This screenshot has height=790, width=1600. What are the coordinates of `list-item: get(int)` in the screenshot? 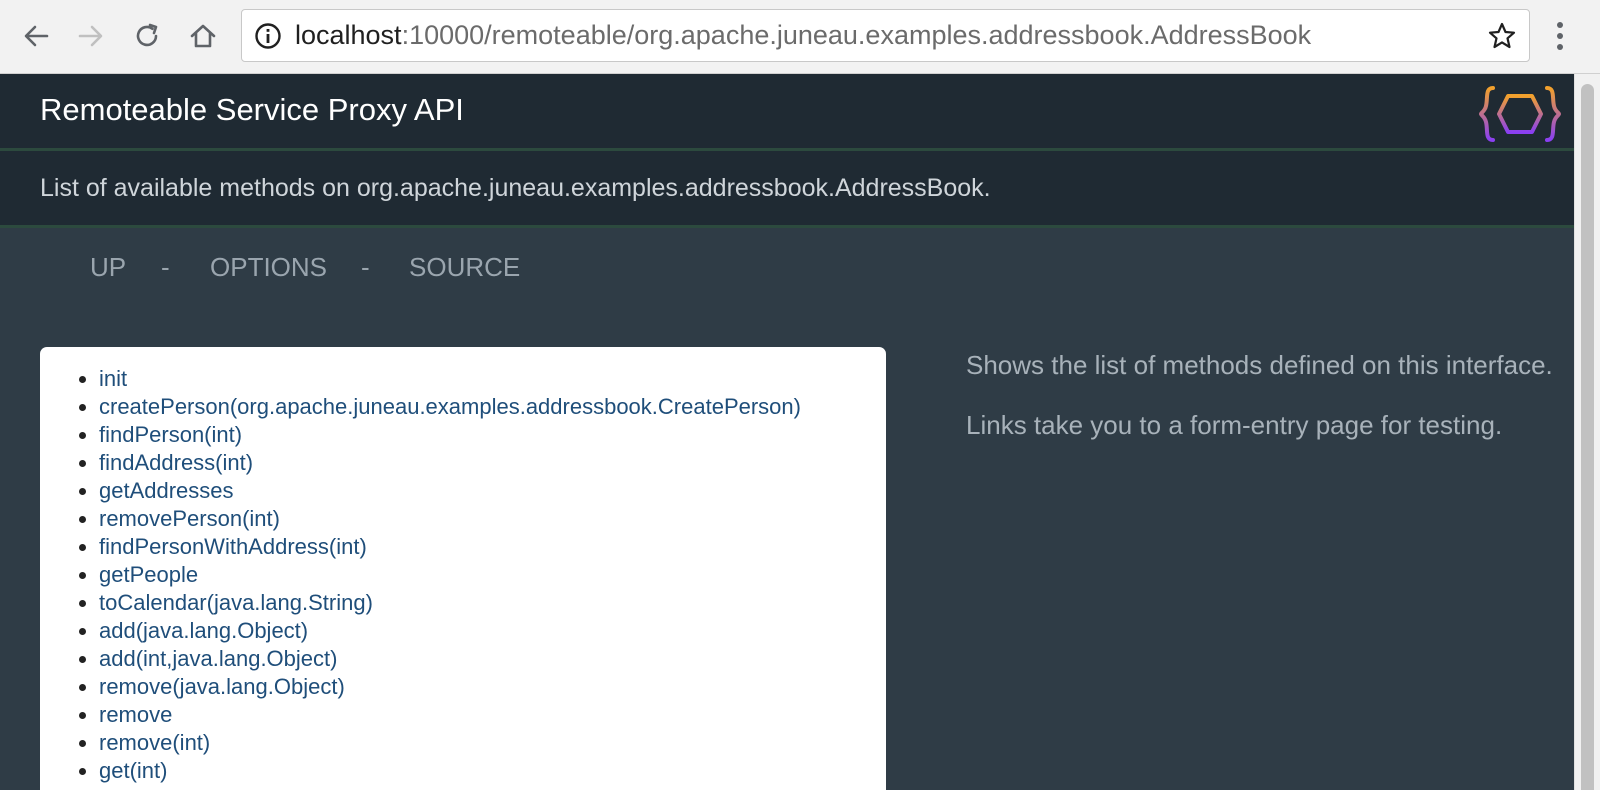 It's located at (492, 771).